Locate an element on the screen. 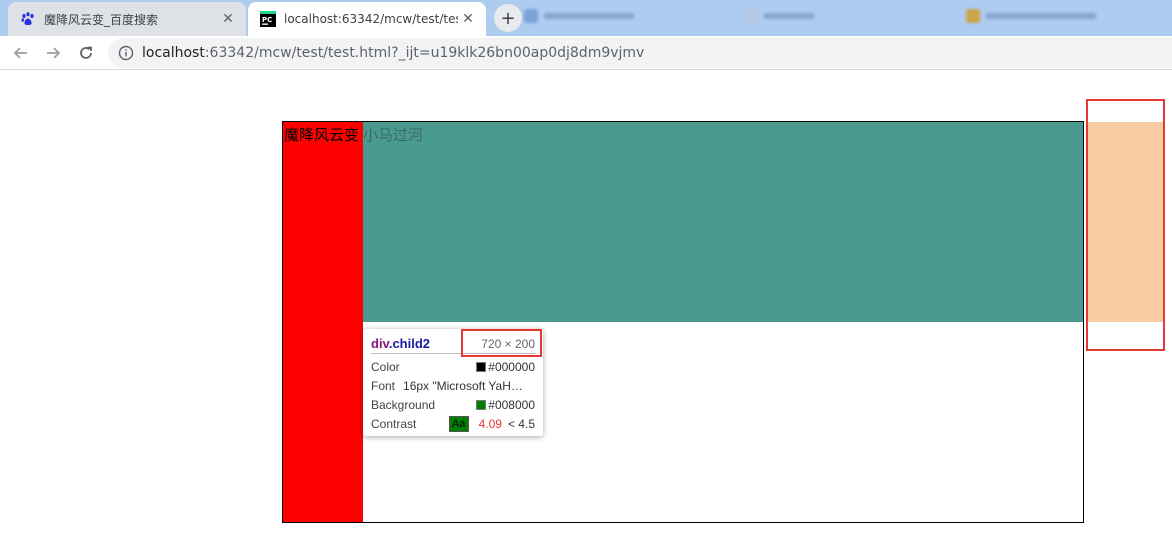 Image resolution: width=1172 pixels, height=534 pixels. back-button is located at coordinates (21, 53).